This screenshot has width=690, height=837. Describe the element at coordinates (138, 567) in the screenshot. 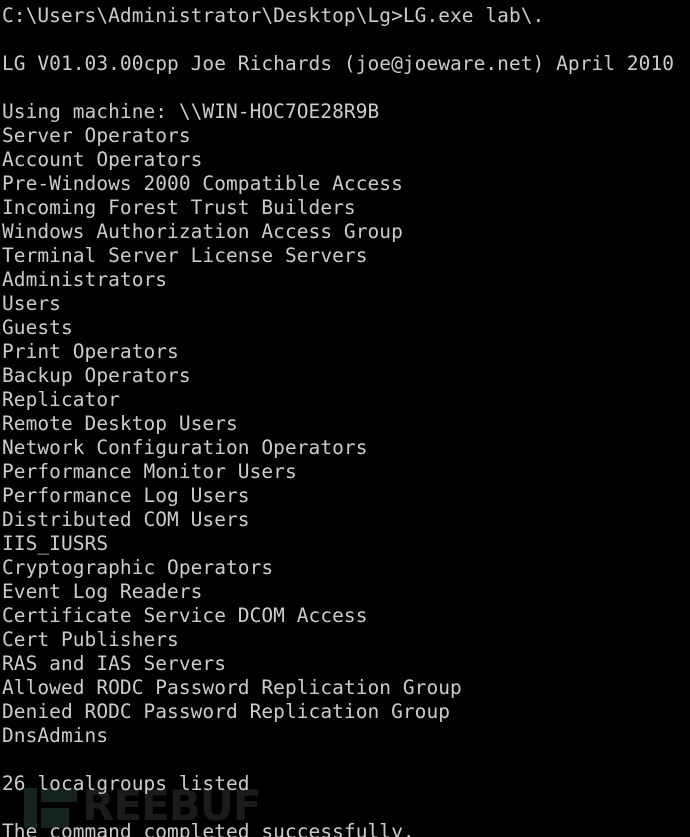

I see `group-list-item: Cryptographic Operators` at that location.